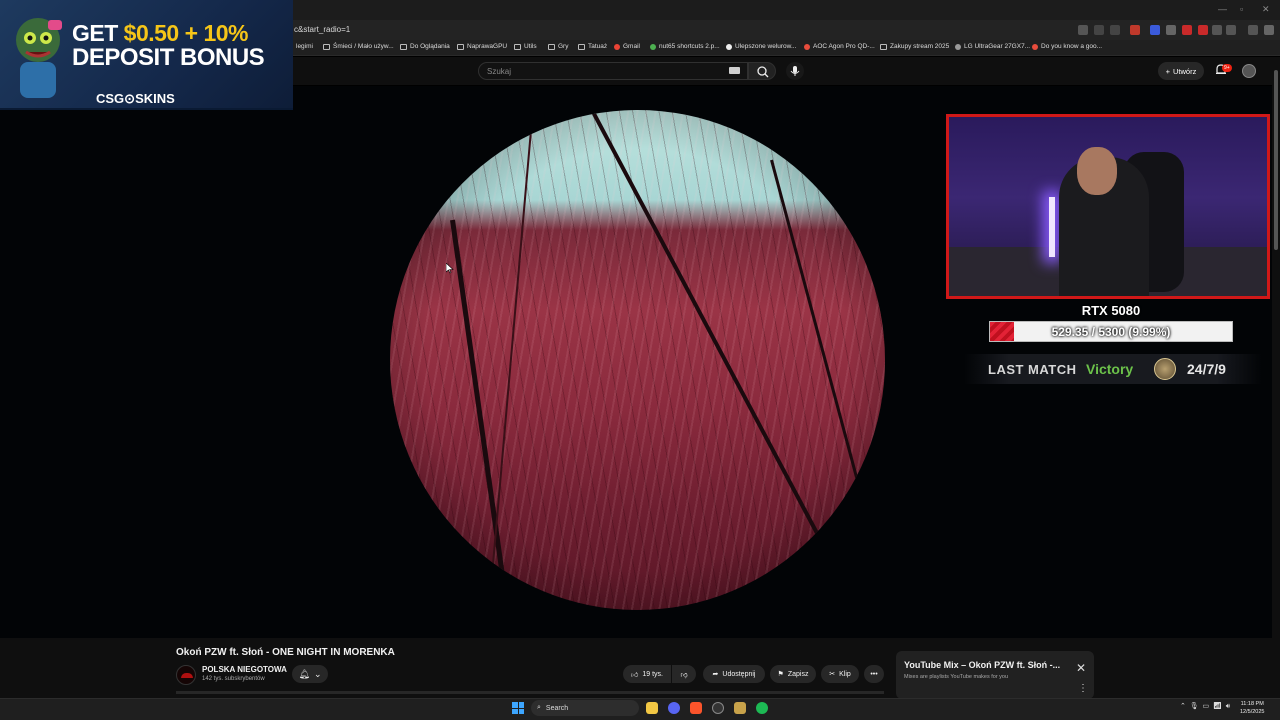 The width and height of the screenshot is (1280, 720). What do you see at coordinates (563, 46) in the screenshot?
I see `bookmark-label: Gry` at bounding box center [563, 46].